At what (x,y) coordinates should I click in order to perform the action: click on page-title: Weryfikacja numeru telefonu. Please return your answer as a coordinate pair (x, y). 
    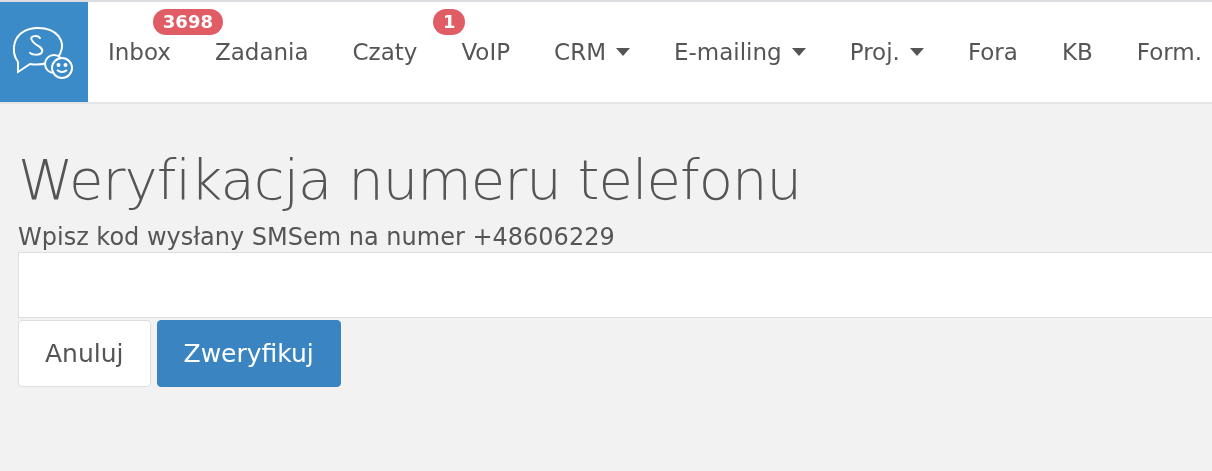
    Looking at the image, I should click on (410, 180).